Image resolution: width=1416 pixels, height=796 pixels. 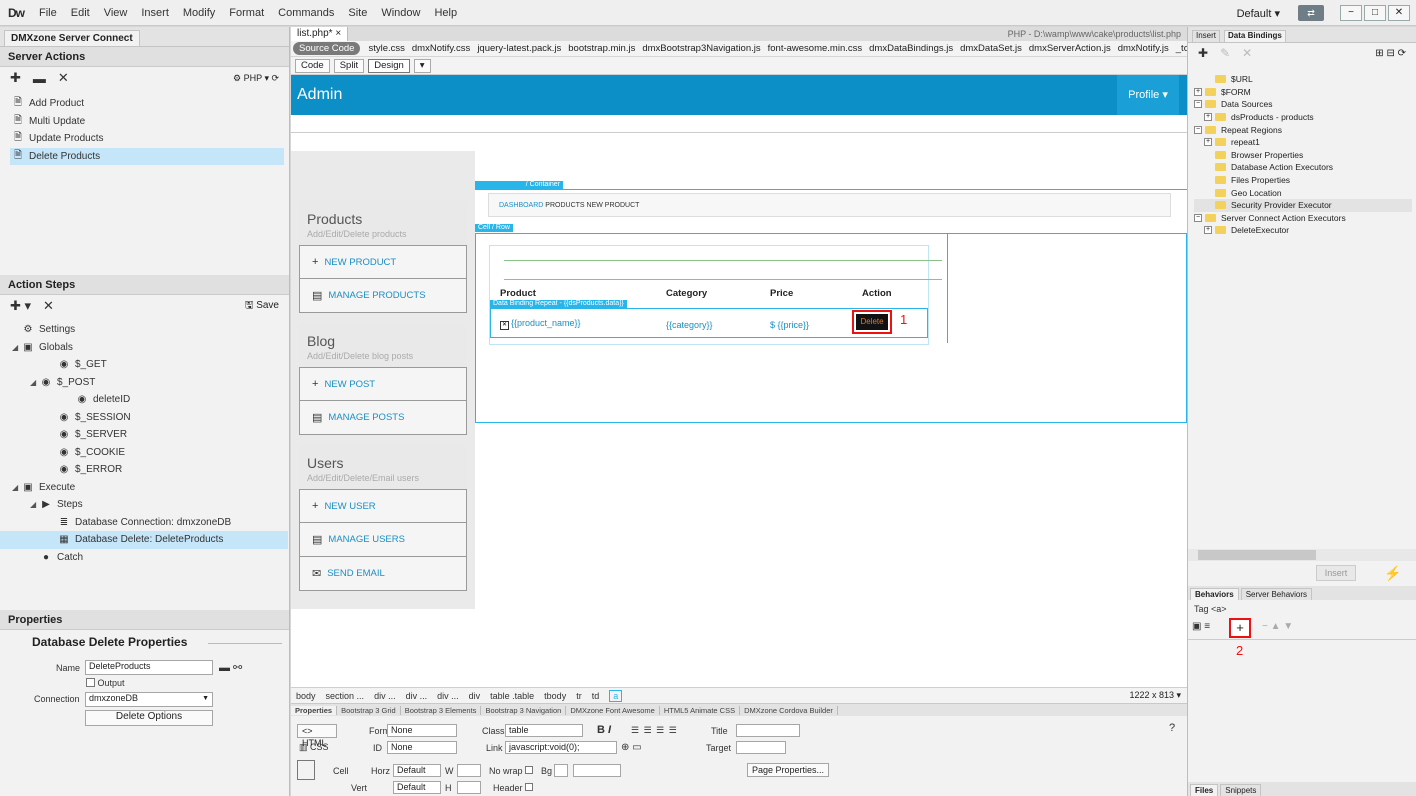 What do you see at coordinates (1303, 218) in the screenshot?
I see `binding-node: − Server Connect Action Executors` at bounding box center [1303, 218].